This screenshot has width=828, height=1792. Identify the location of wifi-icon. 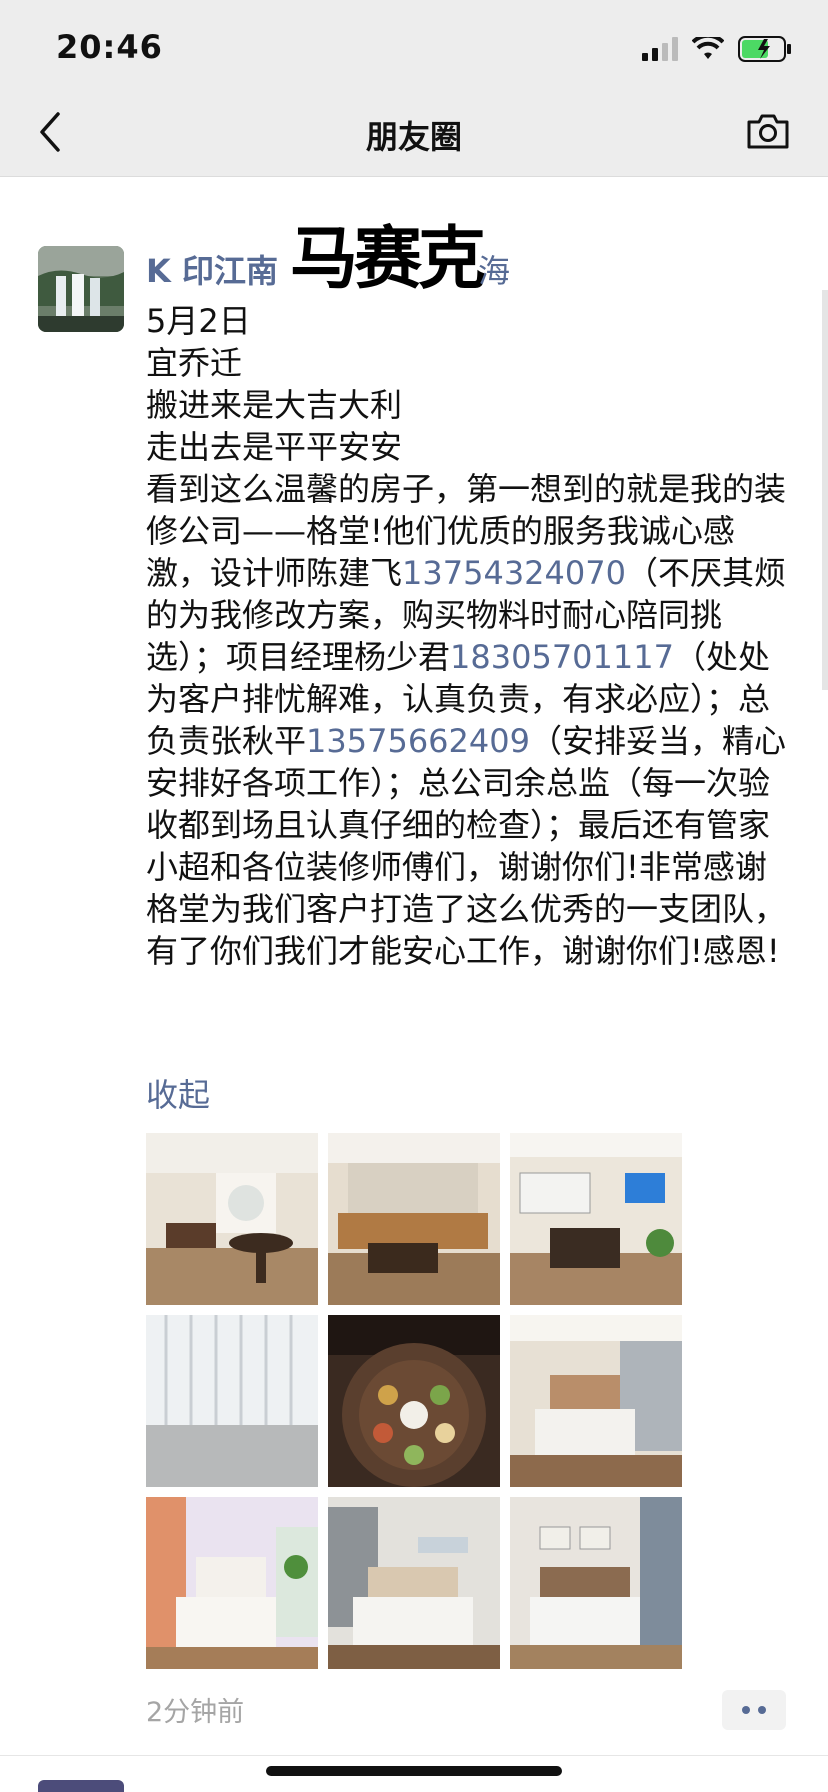
(708, 48).